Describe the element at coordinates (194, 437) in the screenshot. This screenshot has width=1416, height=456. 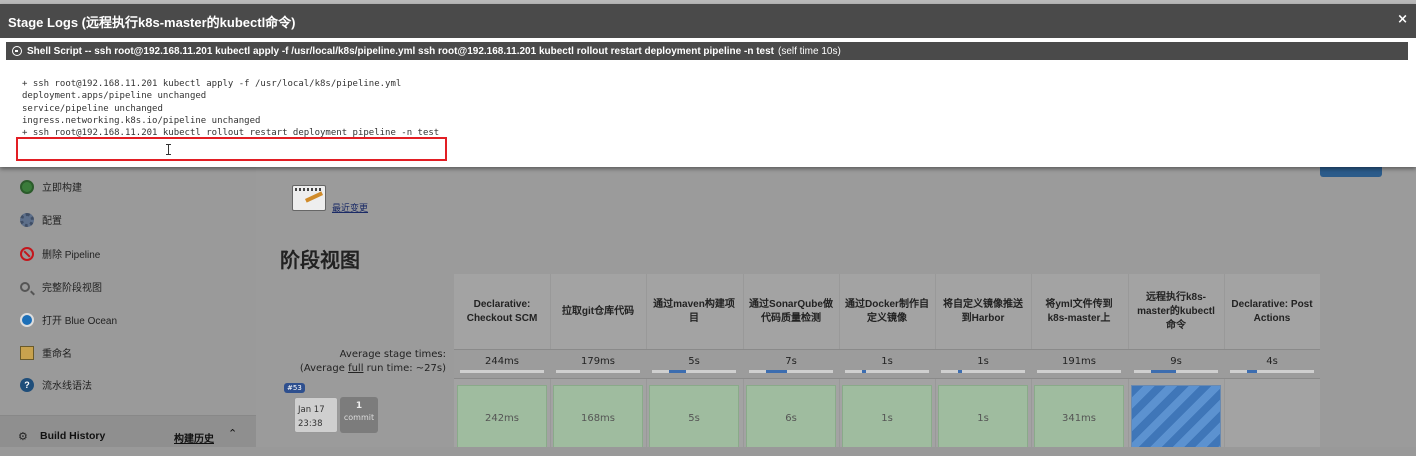
I see `build-history-link: 构建历史` at that location.